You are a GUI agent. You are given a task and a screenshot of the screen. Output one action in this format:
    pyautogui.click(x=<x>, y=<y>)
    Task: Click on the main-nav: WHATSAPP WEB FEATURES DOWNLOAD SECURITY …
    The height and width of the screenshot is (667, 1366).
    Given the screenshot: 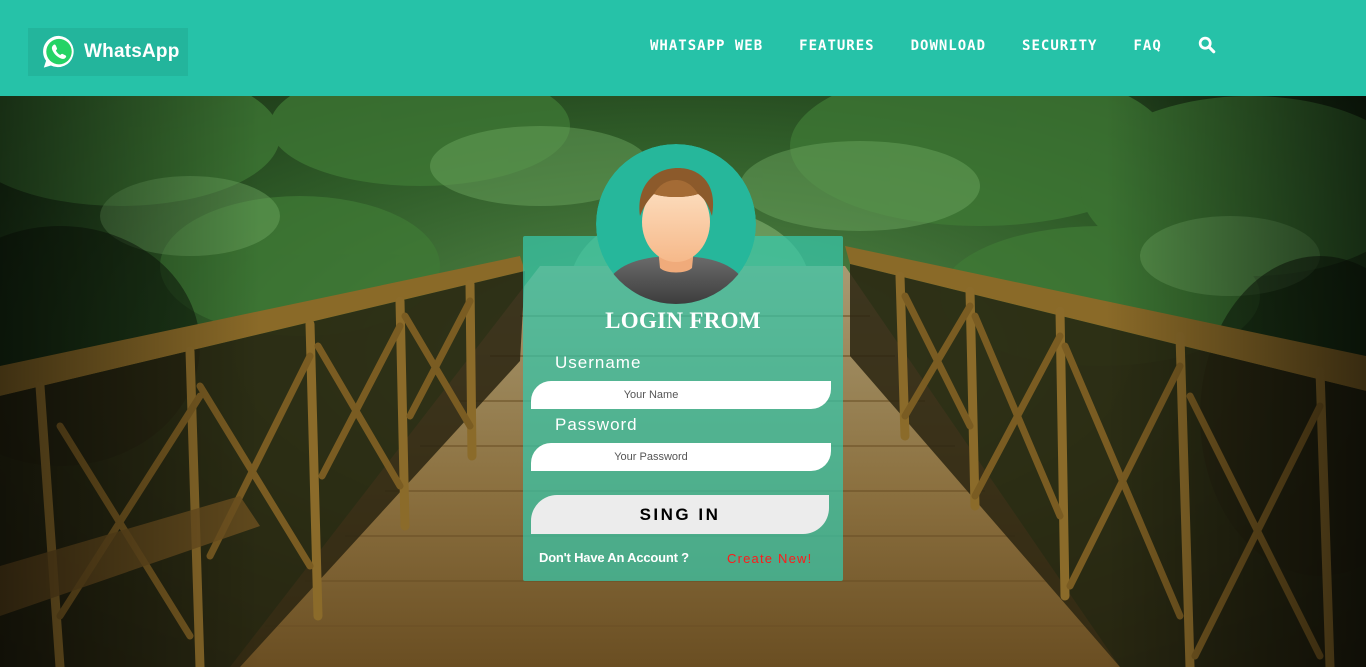 What is the action you would take?
    pyautogui.click(x=933, y=45)
    